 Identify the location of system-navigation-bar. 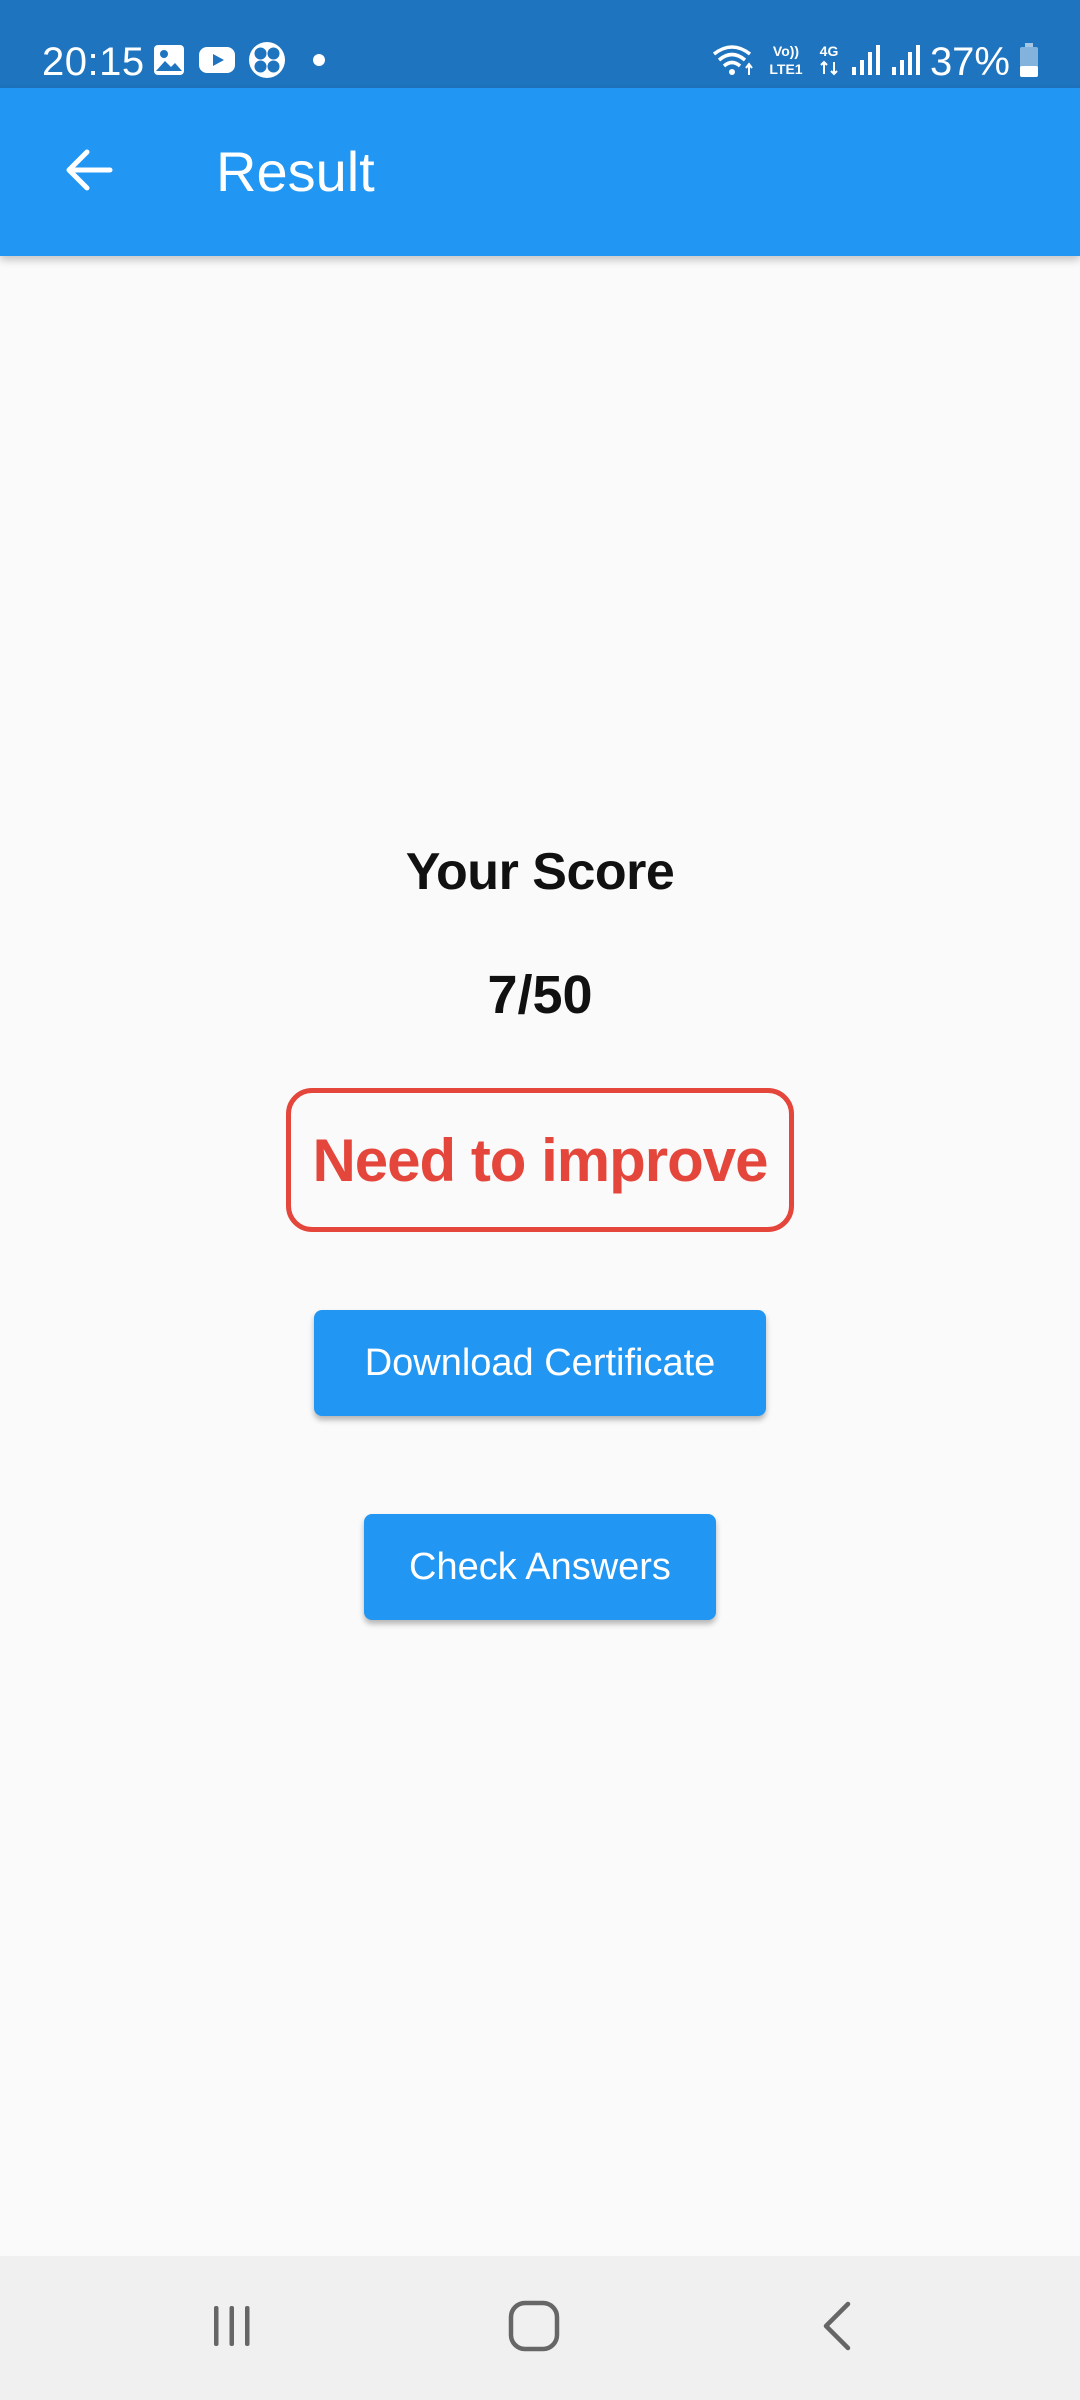
(540, 2328).